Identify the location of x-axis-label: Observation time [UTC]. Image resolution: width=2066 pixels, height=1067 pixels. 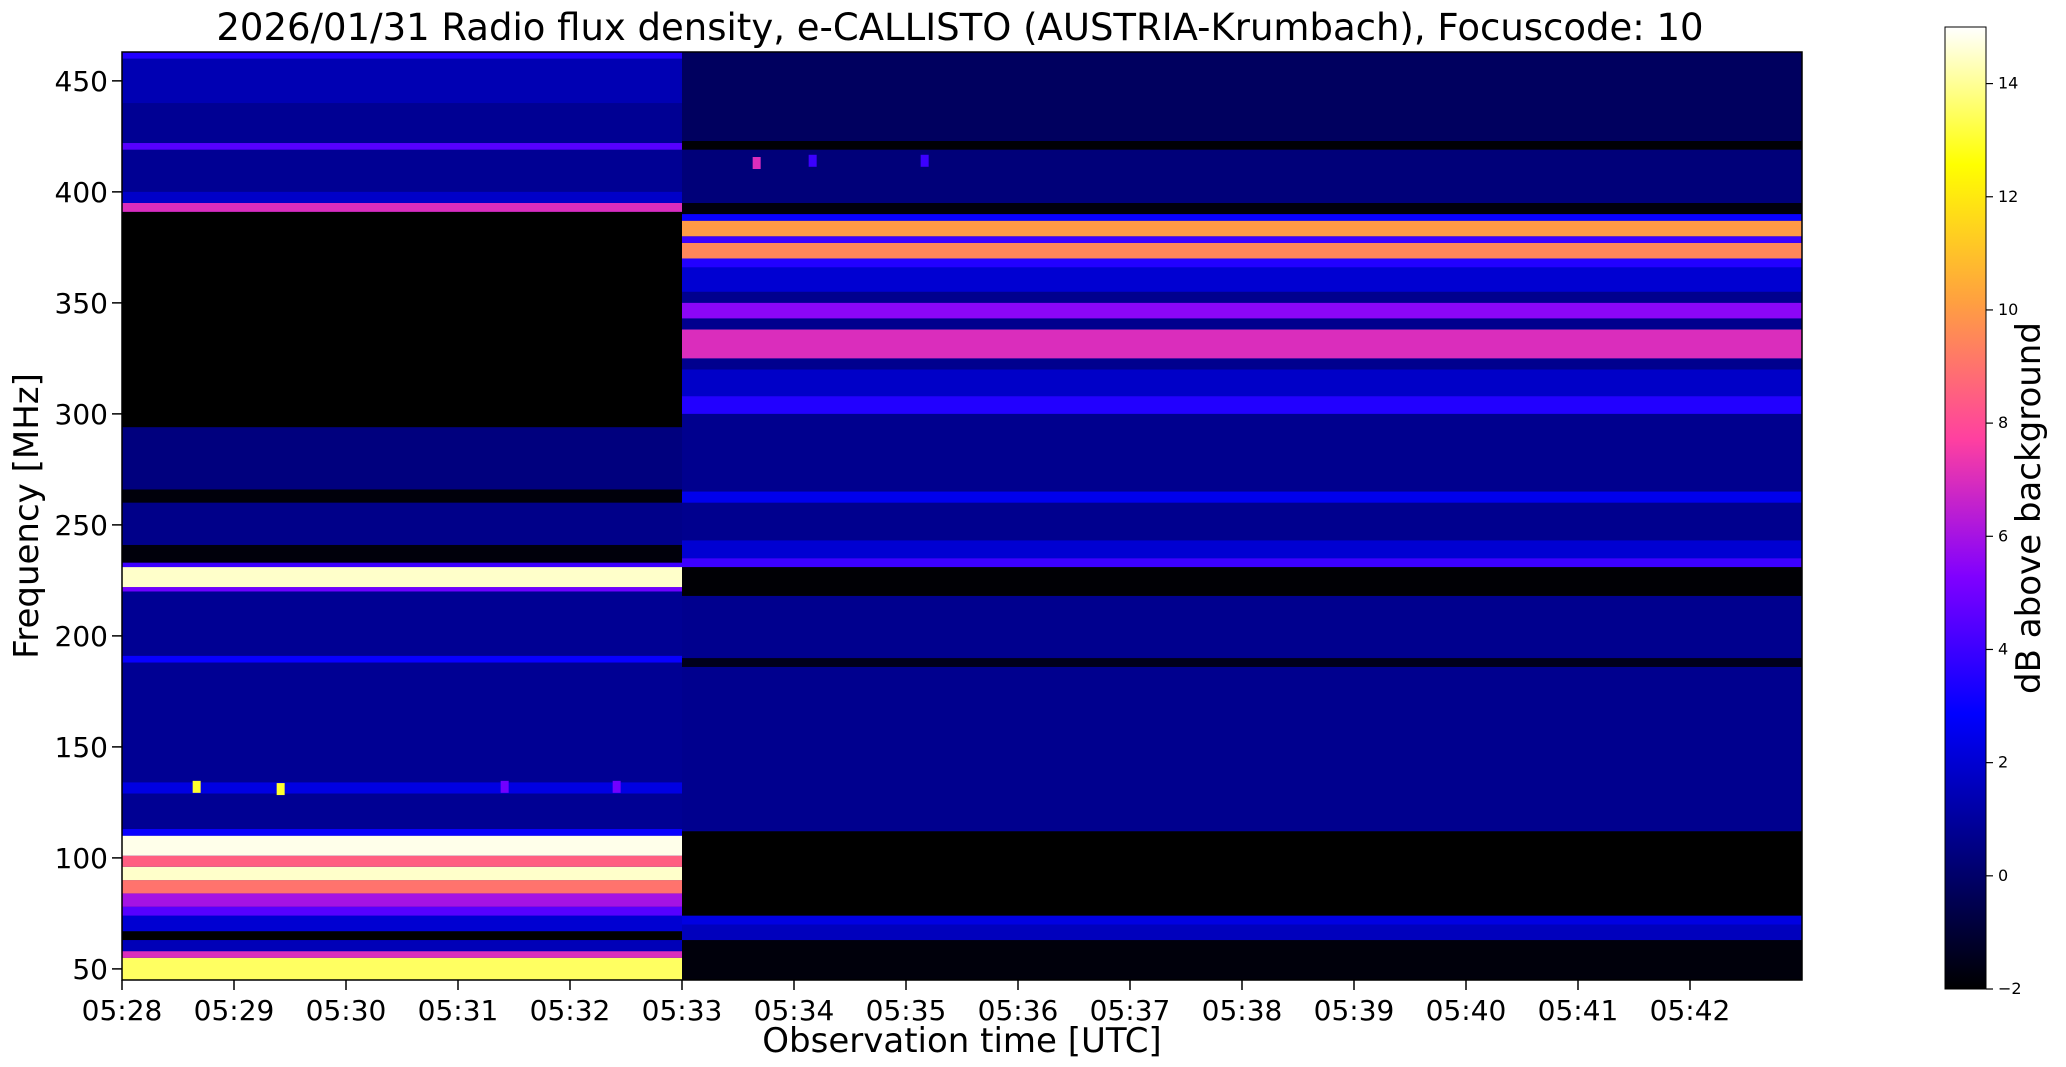
(961, 1041).